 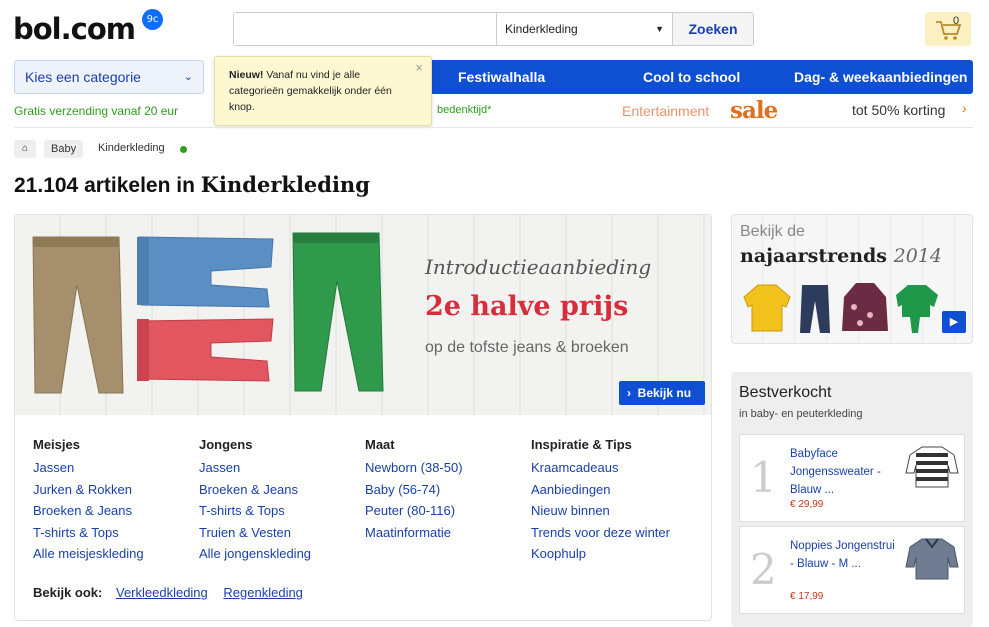 What do you see at coordinates (954, 322) in the screenshot?
I see `trends-arrow-button: ▶` at bounding box center [954, 322].